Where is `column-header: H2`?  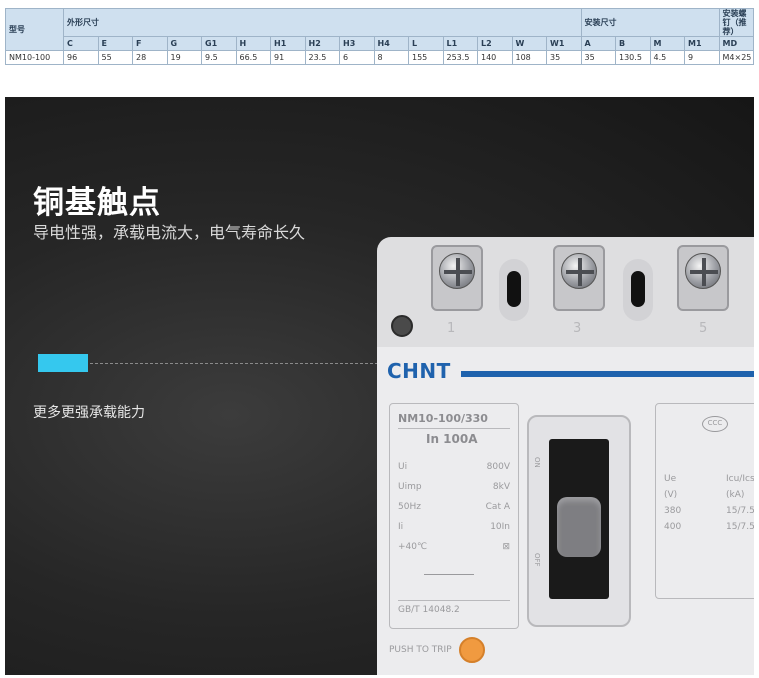 column-header: H2 is located at coordinates (322, 43).